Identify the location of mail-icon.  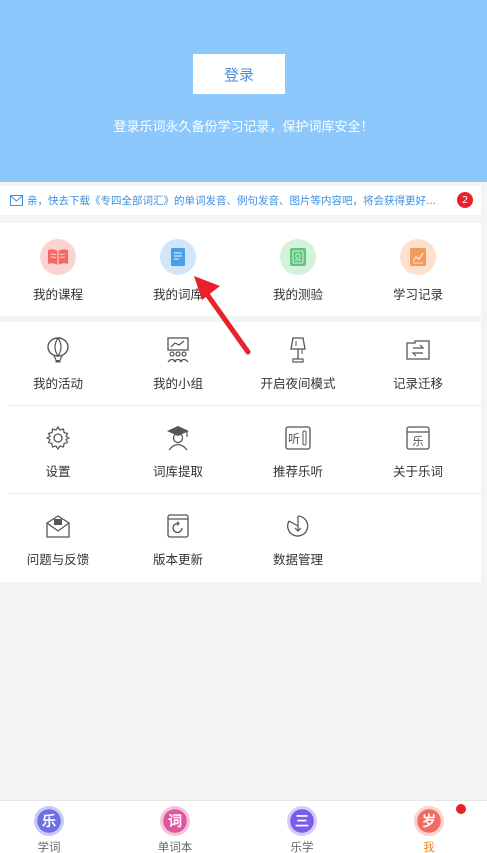
(16, 200).